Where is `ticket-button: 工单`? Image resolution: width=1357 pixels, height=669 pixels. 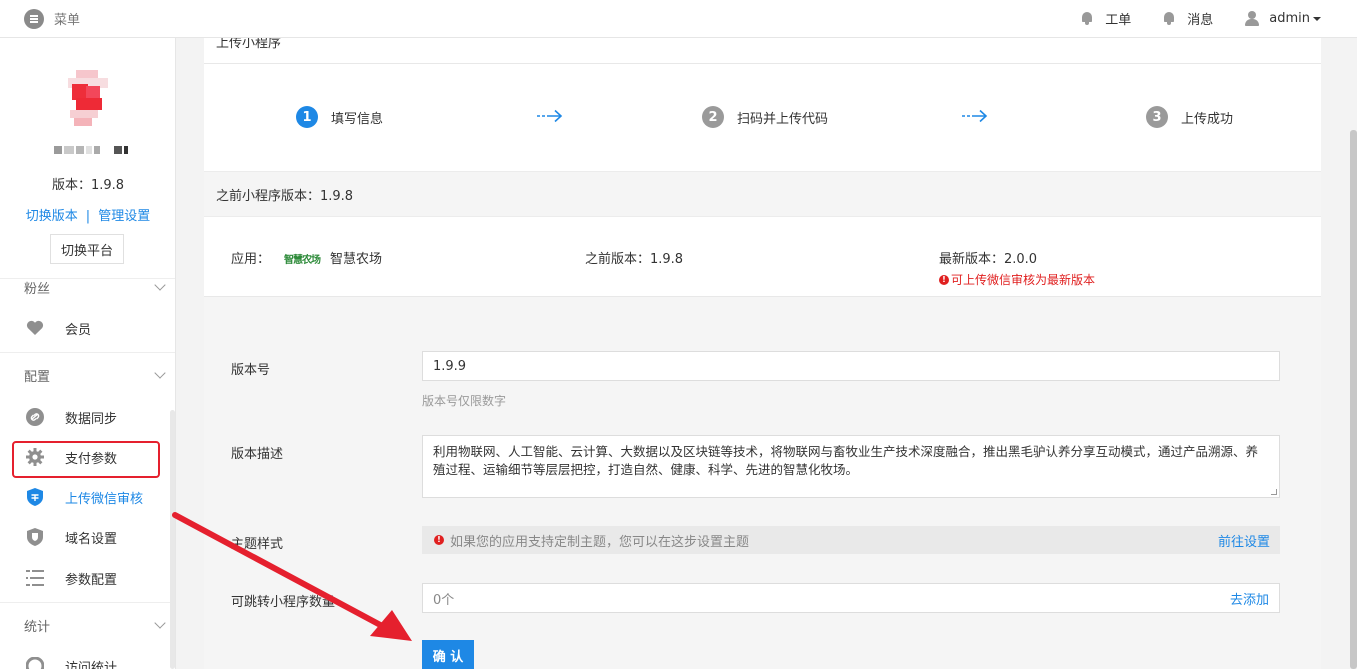 ticket-button: 工单 is located at coordinates (1106, 18).